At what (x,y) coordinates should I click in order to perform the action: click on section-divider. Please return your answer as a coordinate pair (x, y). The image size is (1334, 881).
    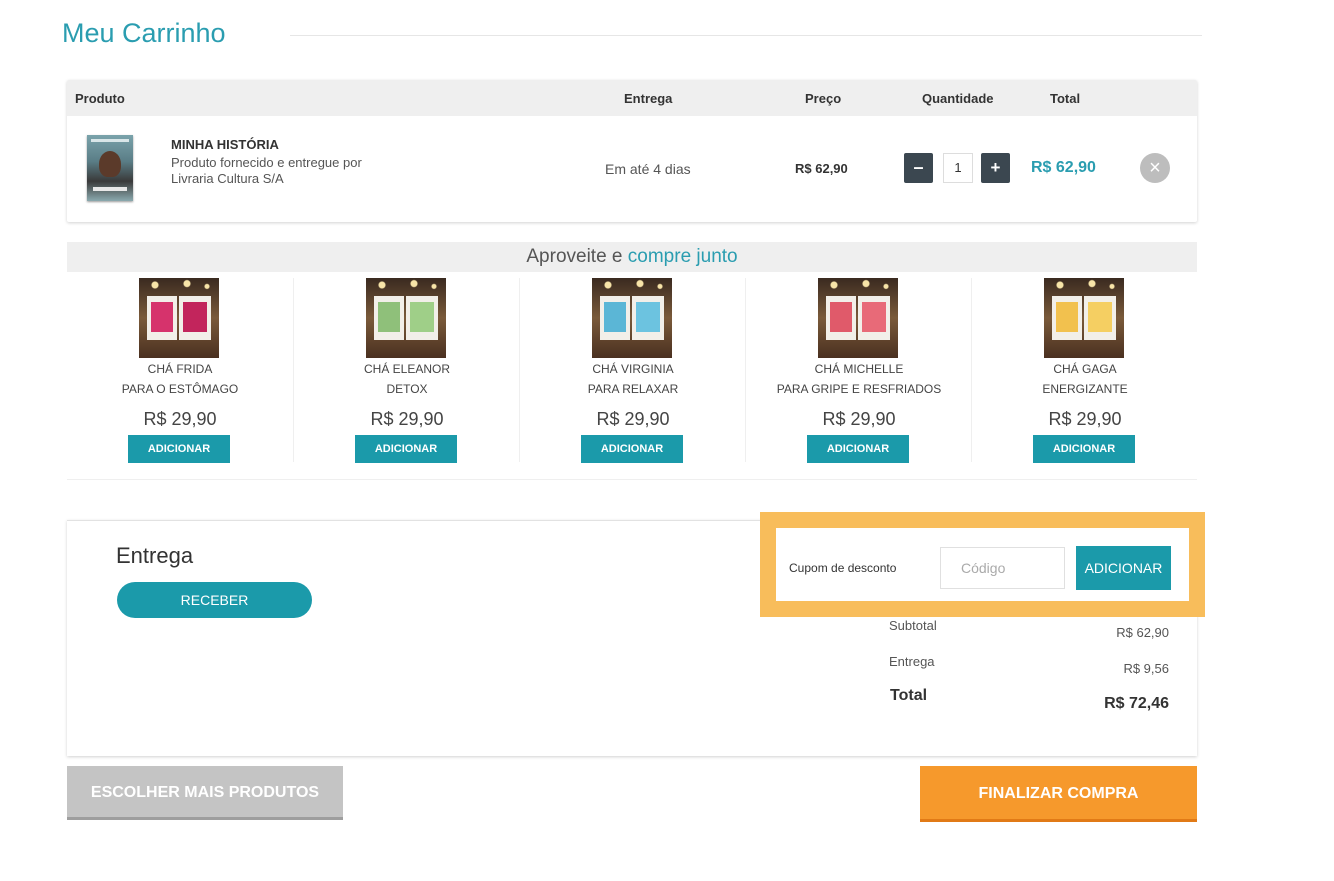
    Looking at the image, I should click on (632, 479).